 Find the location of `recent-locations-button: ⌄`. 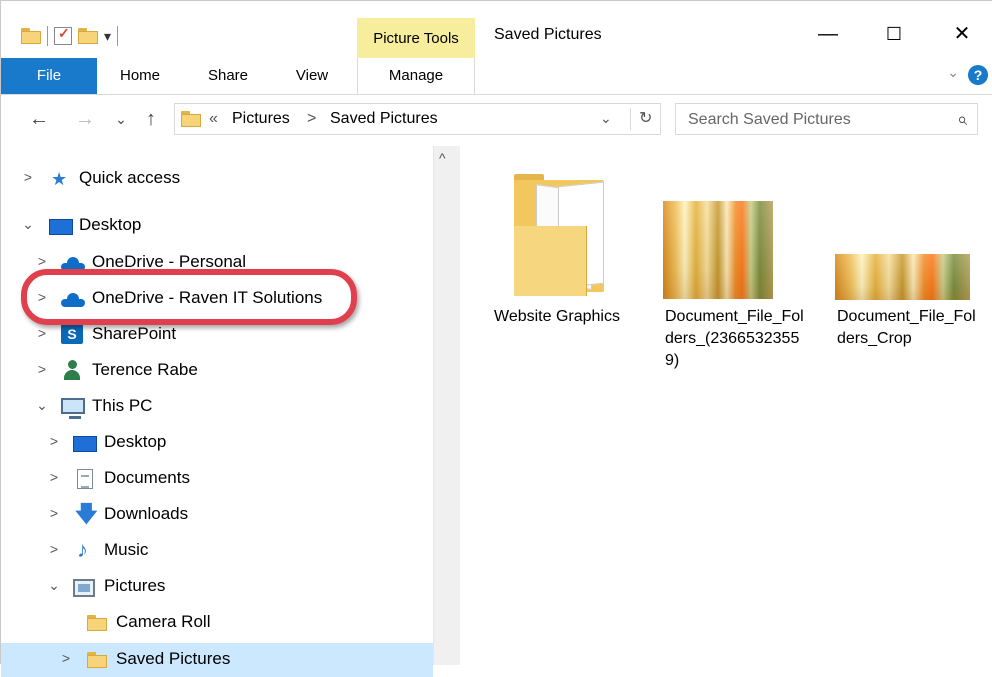

recent-locations-button: ⌄ is located at coordinates (121, 119).